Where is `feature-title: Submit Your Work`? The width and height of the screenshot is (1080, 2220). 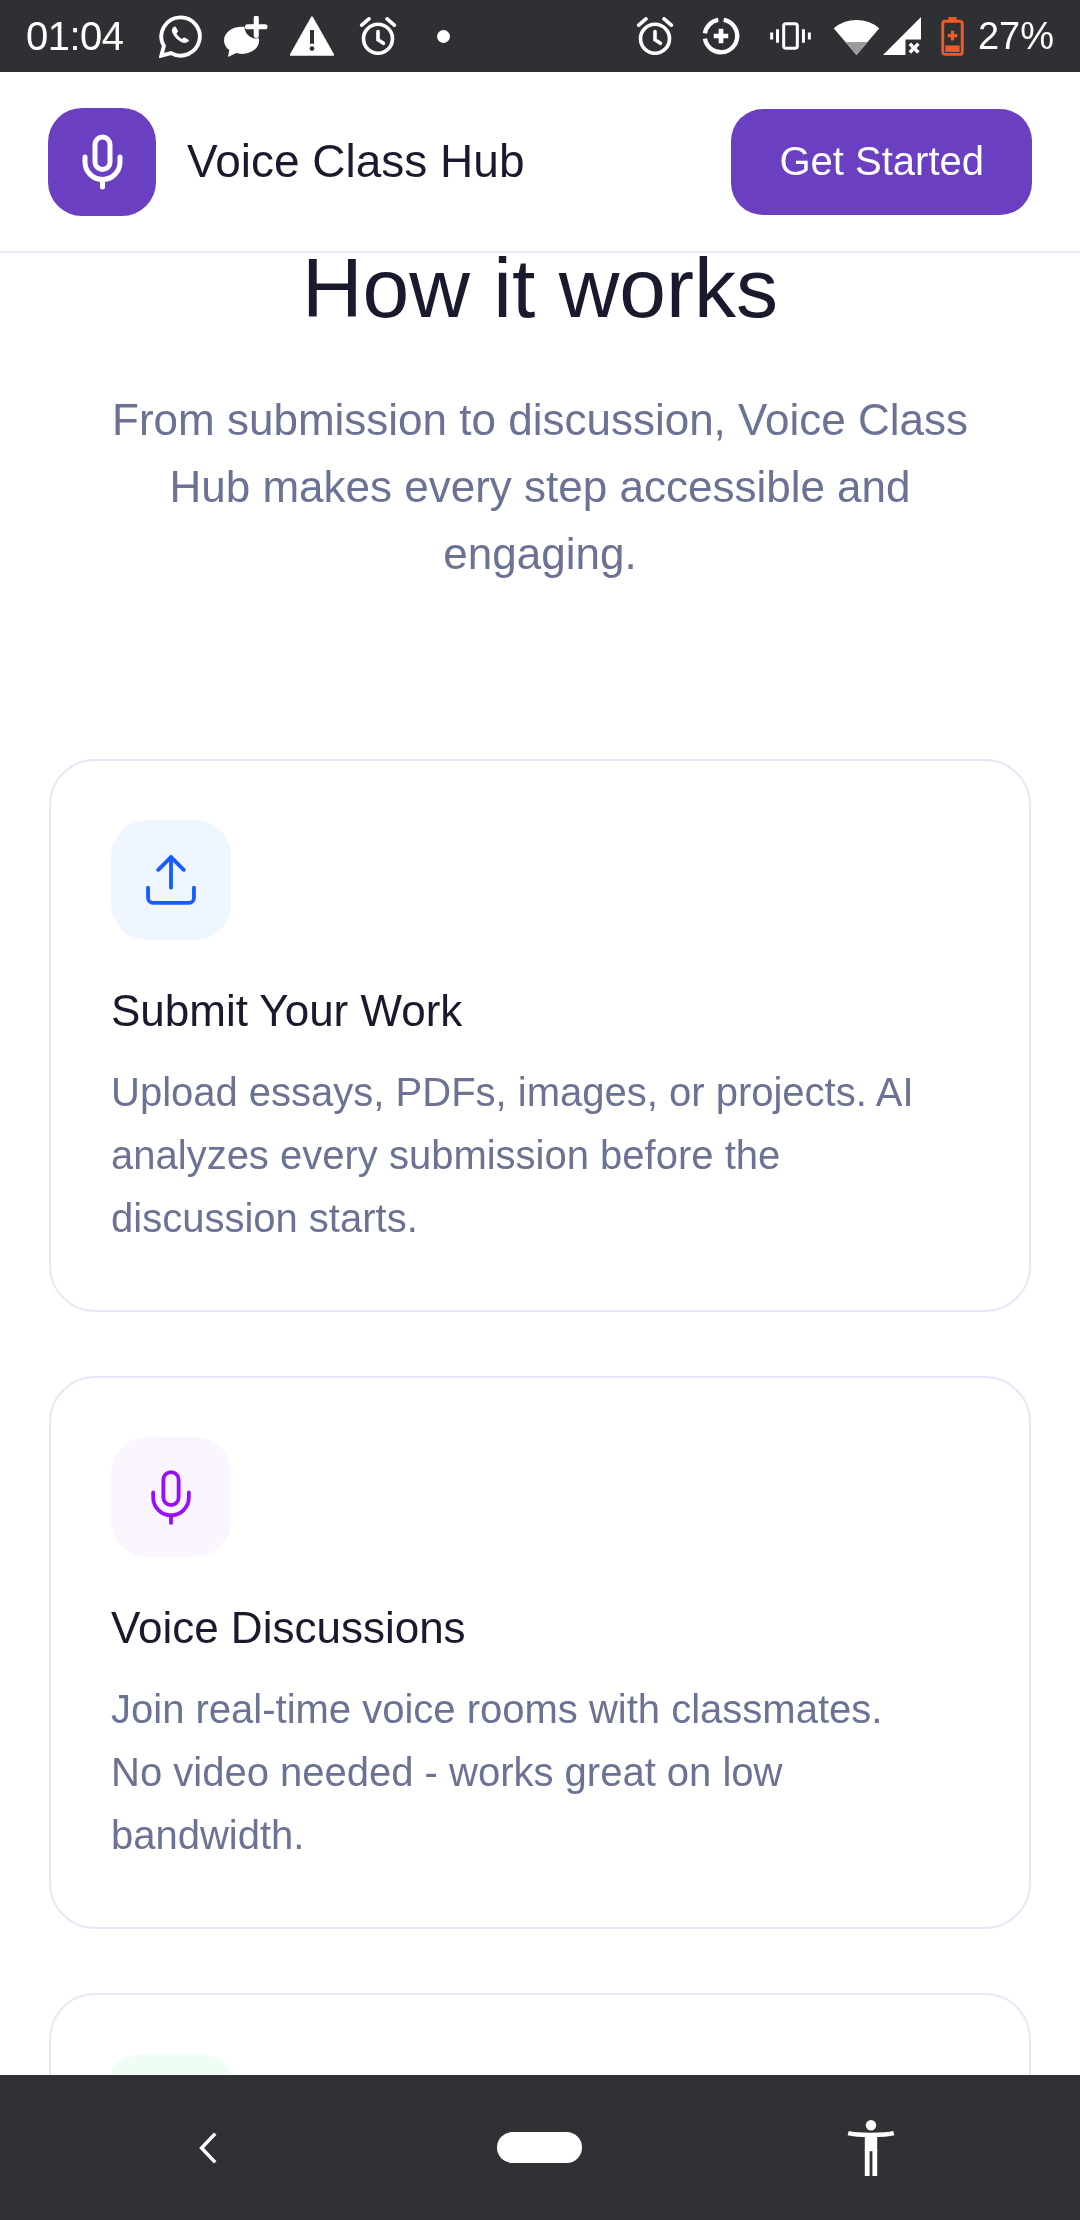
feature-title: Submit Your Work is located at coordinates (287, 1011).